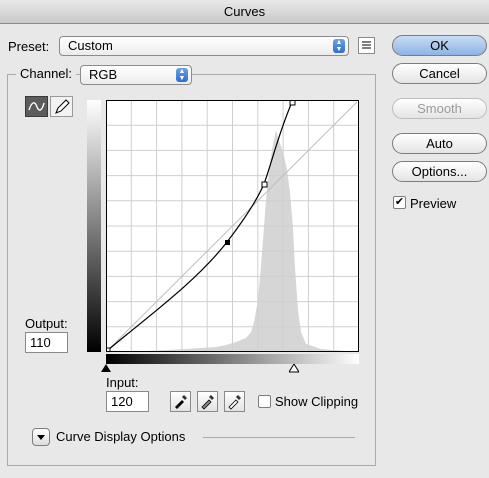 The width and height of the screenshot is (489, 478). I want to click on cancel-button: Cancel, so click(439, 73).